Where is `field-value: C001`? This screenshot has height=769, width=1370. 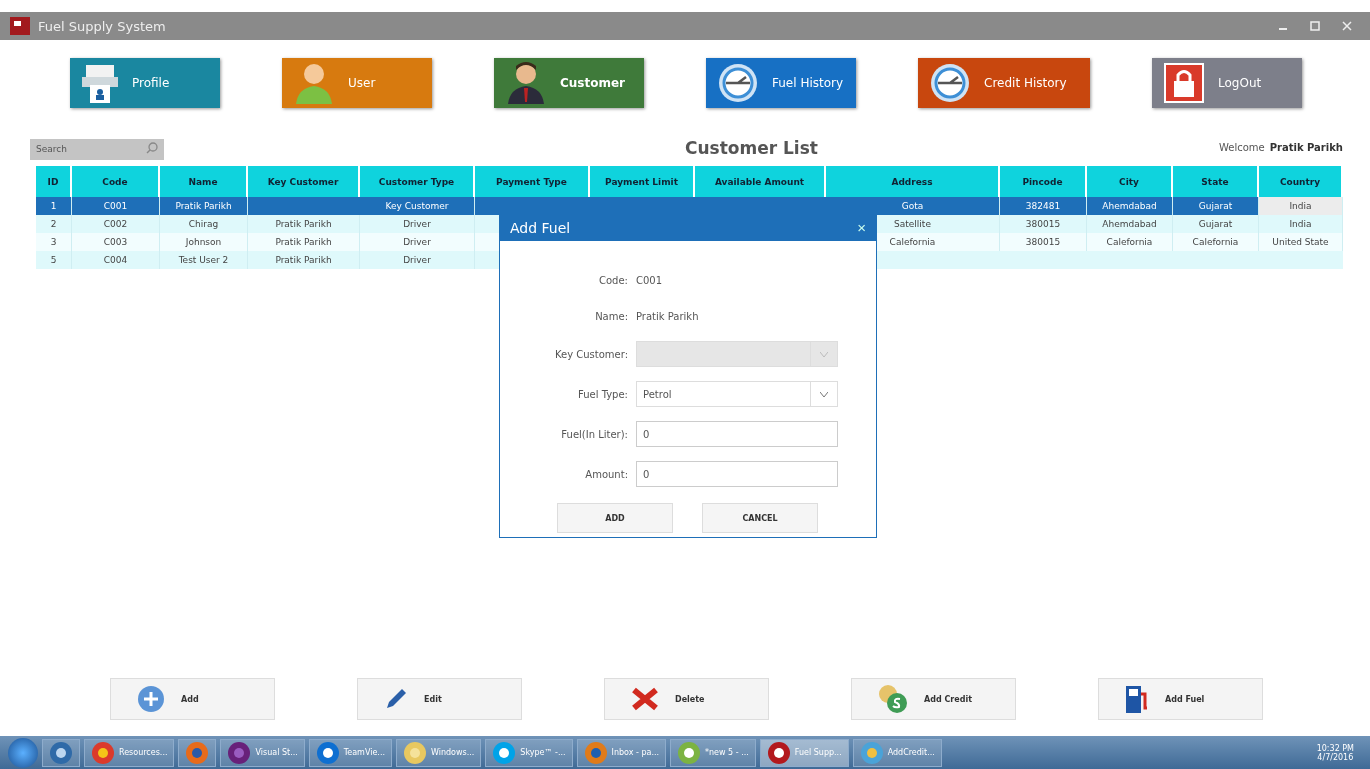
field-value: C001 is located at coordinates (650, 280).